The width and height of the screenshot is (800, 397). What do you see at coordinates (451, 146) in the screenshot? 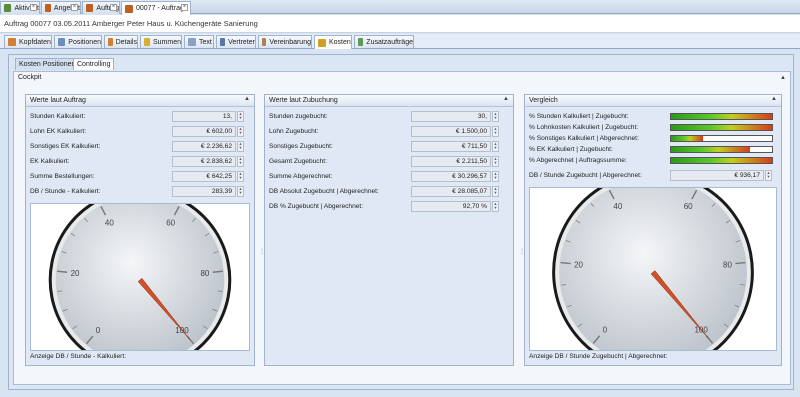
I see `sonstiges-zugebucht-field: € 711,50` at bounding box center [451, 146].